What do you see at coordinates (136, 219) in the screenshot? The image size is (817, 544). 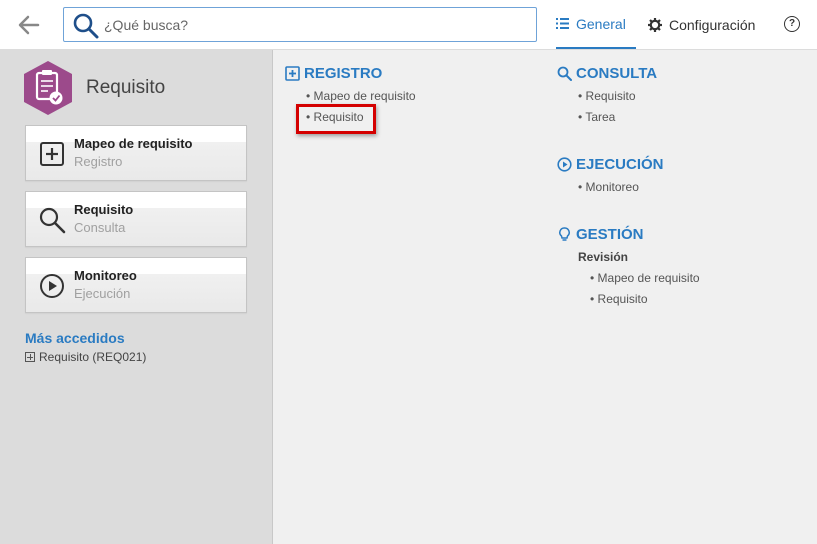 I see `card-requisito-consulta: Requisito Consulta` at bounding box center [136, 219].